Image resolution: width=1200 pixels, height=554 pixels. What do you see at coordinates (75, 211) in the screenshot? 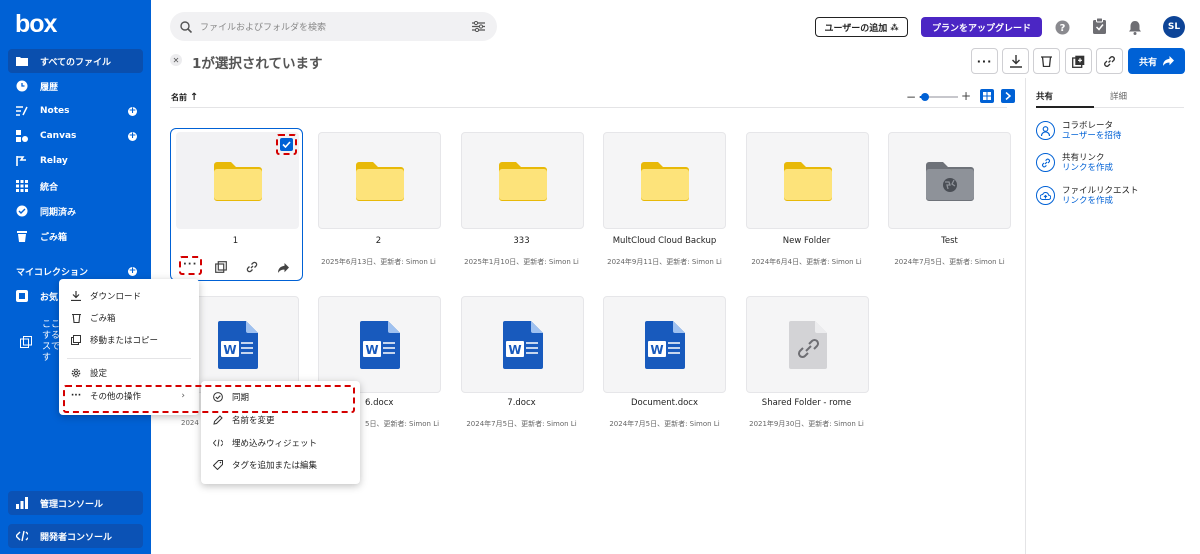
I see `sidebar-item-synced: 同期済み` at bounding box center [75, 211].